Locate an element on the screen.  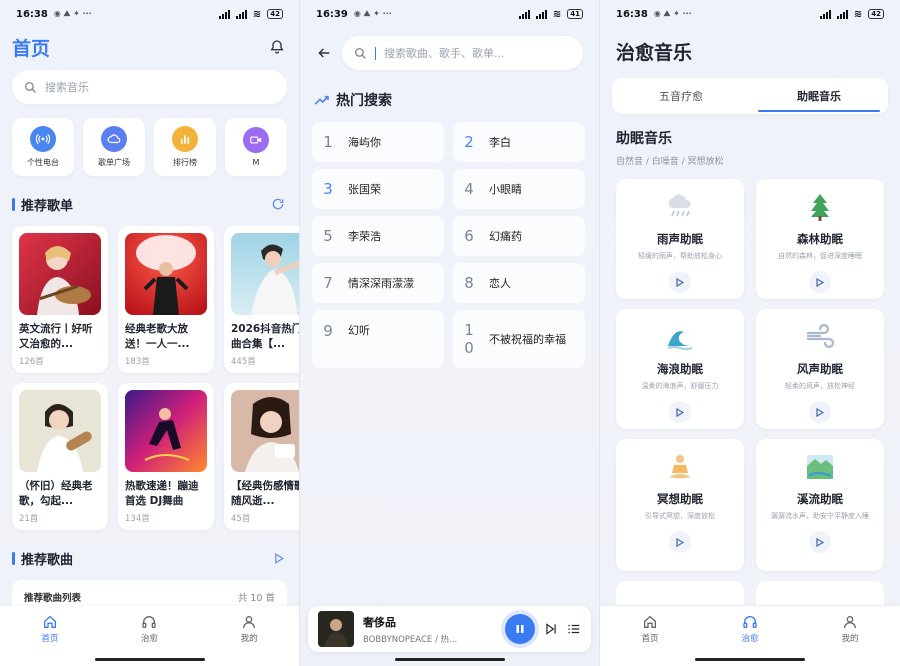
playlist-card: 经典老歌大放送！一人一... 183首 is located at coordinates (166, 299).